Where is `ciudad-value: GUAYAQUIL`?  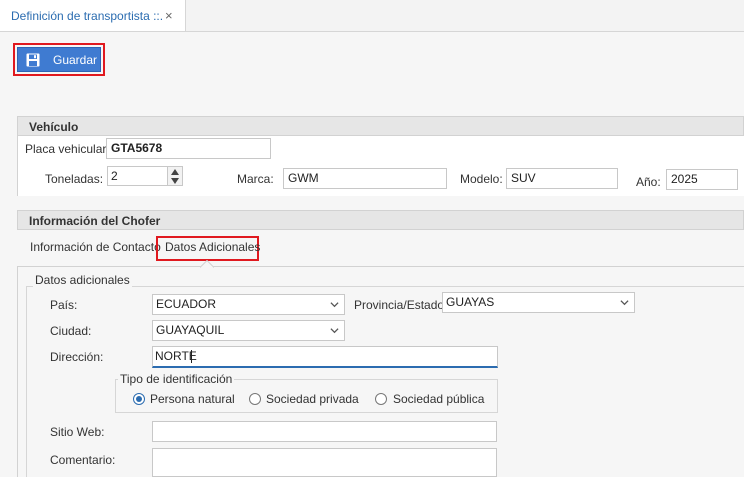 ciudad-value: GUAYAQUIL is located at coordinates (190, 330).